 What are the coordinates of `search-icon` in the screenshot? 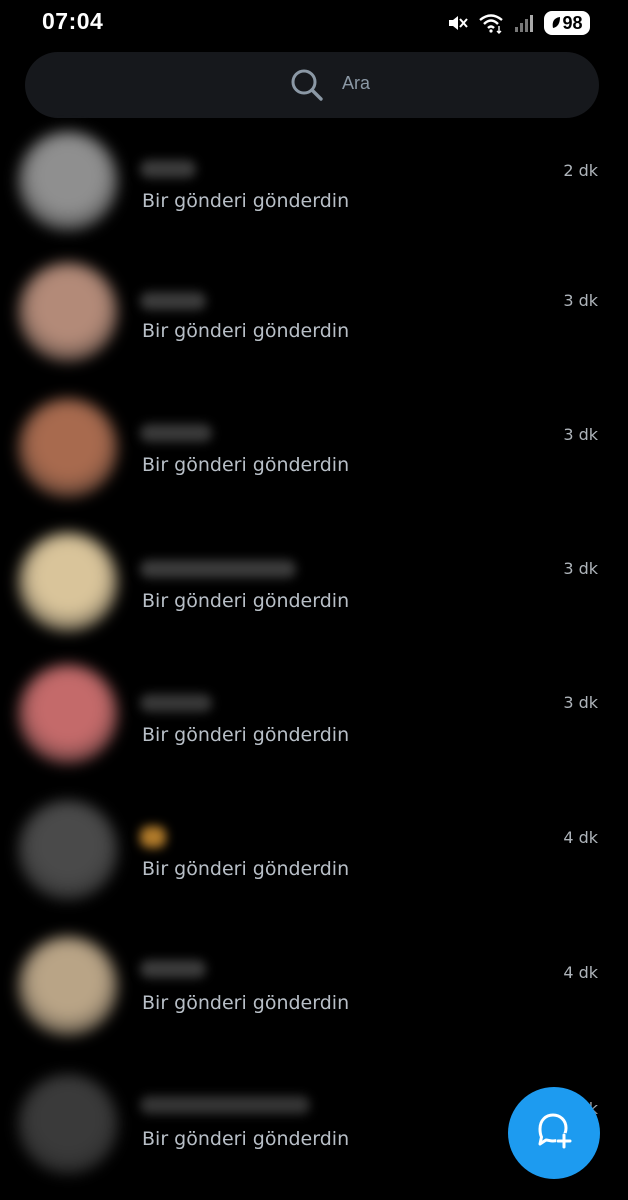 It's located at (307, 87).